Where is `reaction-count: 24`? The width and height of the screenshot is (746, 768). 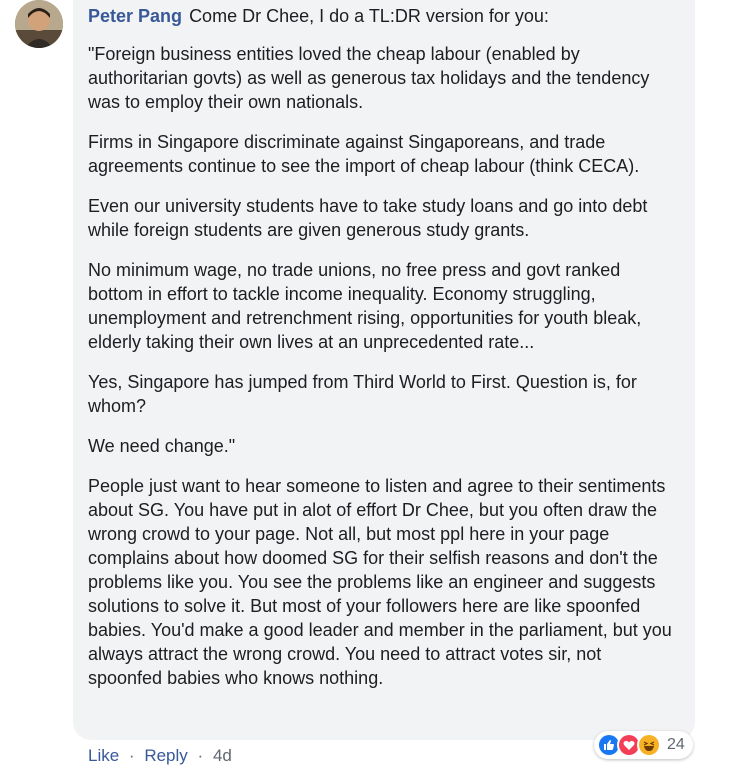
reaction-count: 24 is located at coordinates (676, 744).